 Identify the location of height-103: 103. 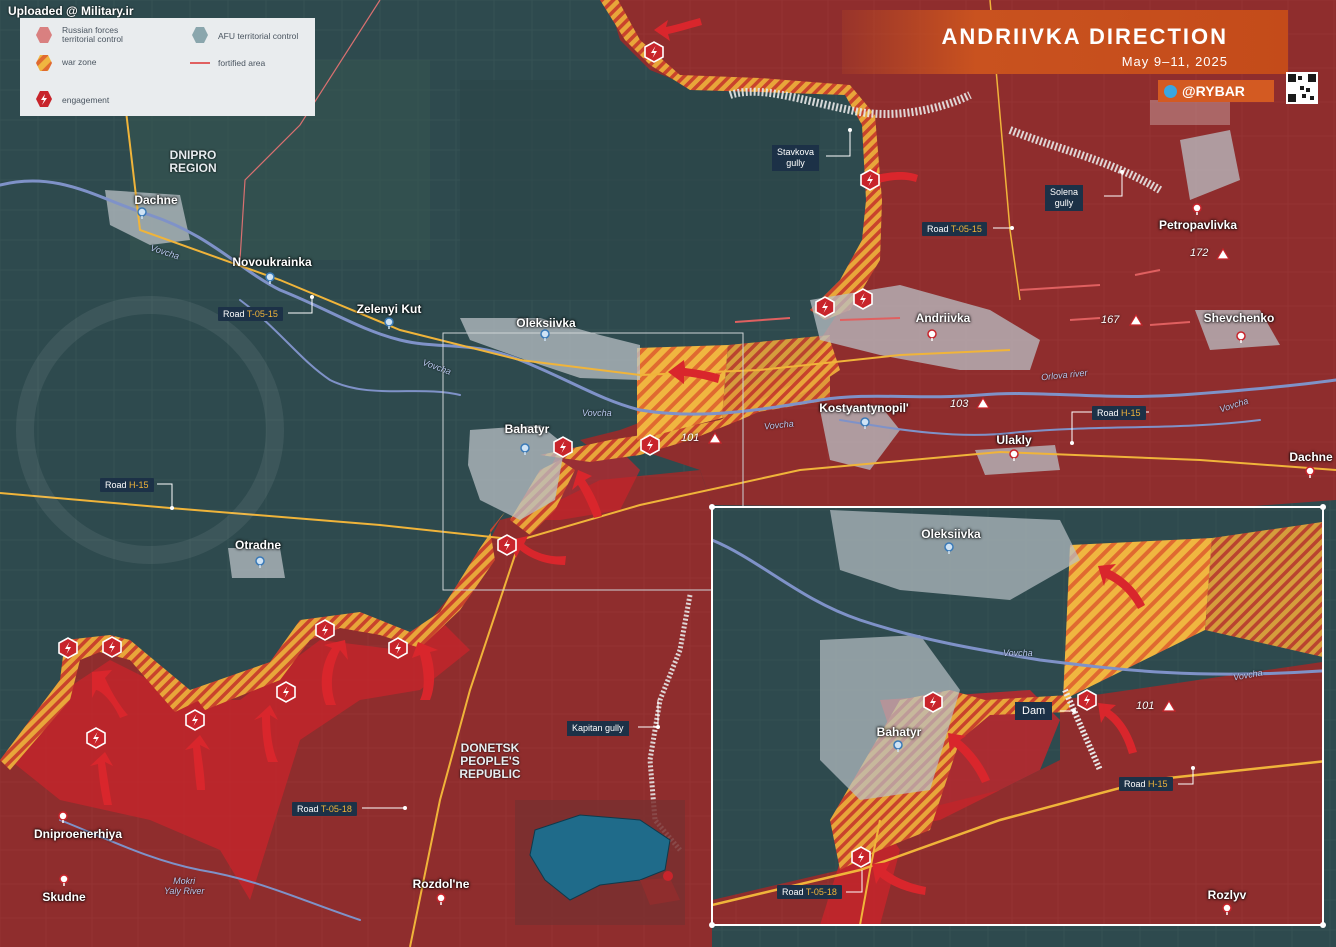
(959, 404).